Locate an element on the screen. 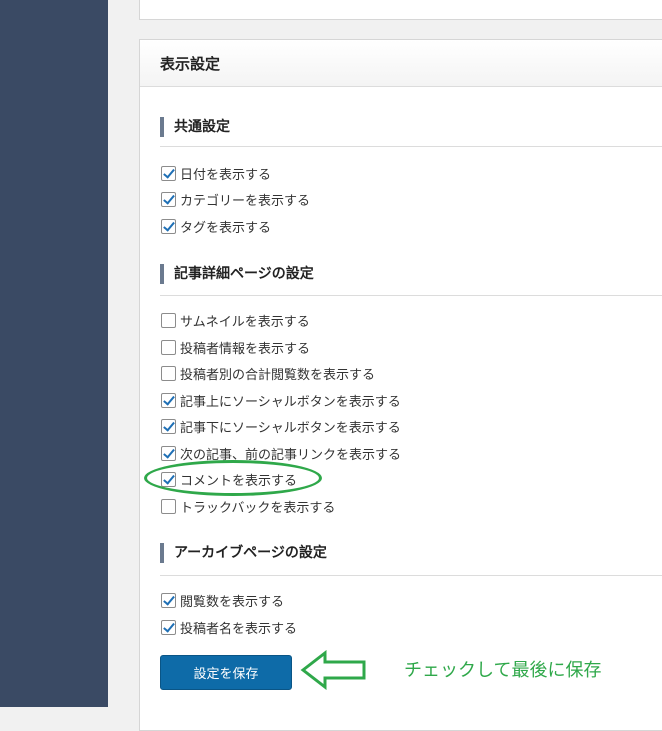 This screenshot has width=662, height=731. option-social-buttons-bottom: 記事下にソーシャルボタンを表示する is located at coordinates (281, 426).